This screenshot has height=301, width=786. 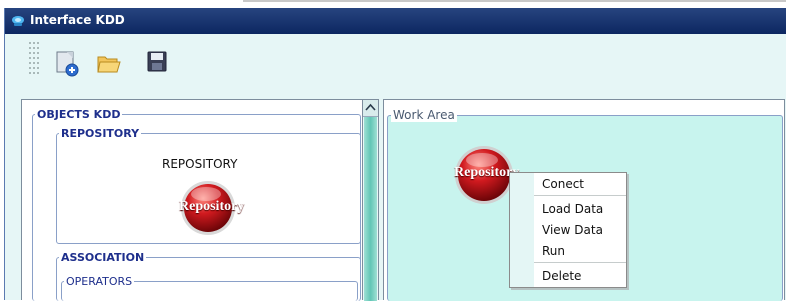 What do you see at coordinates (209, 288) in the screenshot?
I see `operators-group: OPERATORS` at bounding box center [209, 288].